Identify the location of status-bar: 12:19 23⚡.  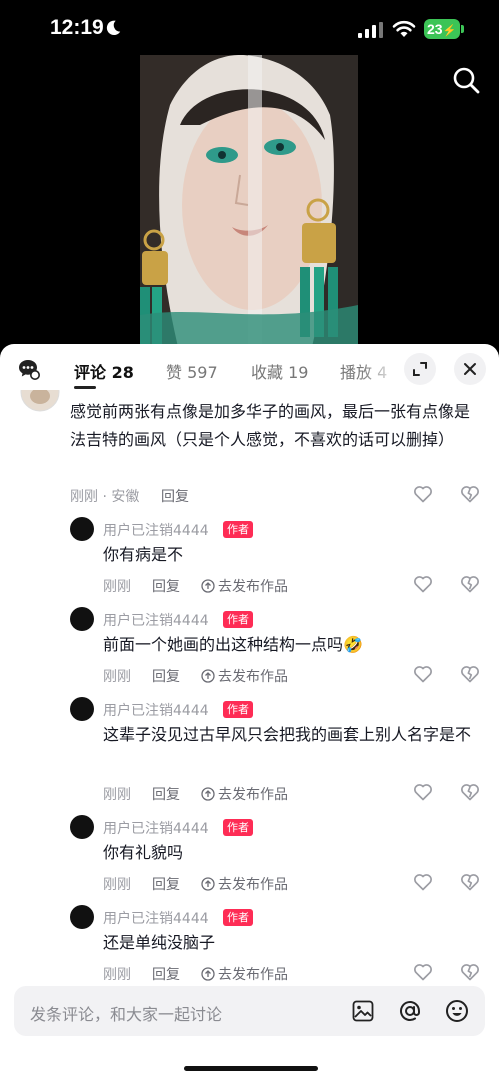
(249, 30).